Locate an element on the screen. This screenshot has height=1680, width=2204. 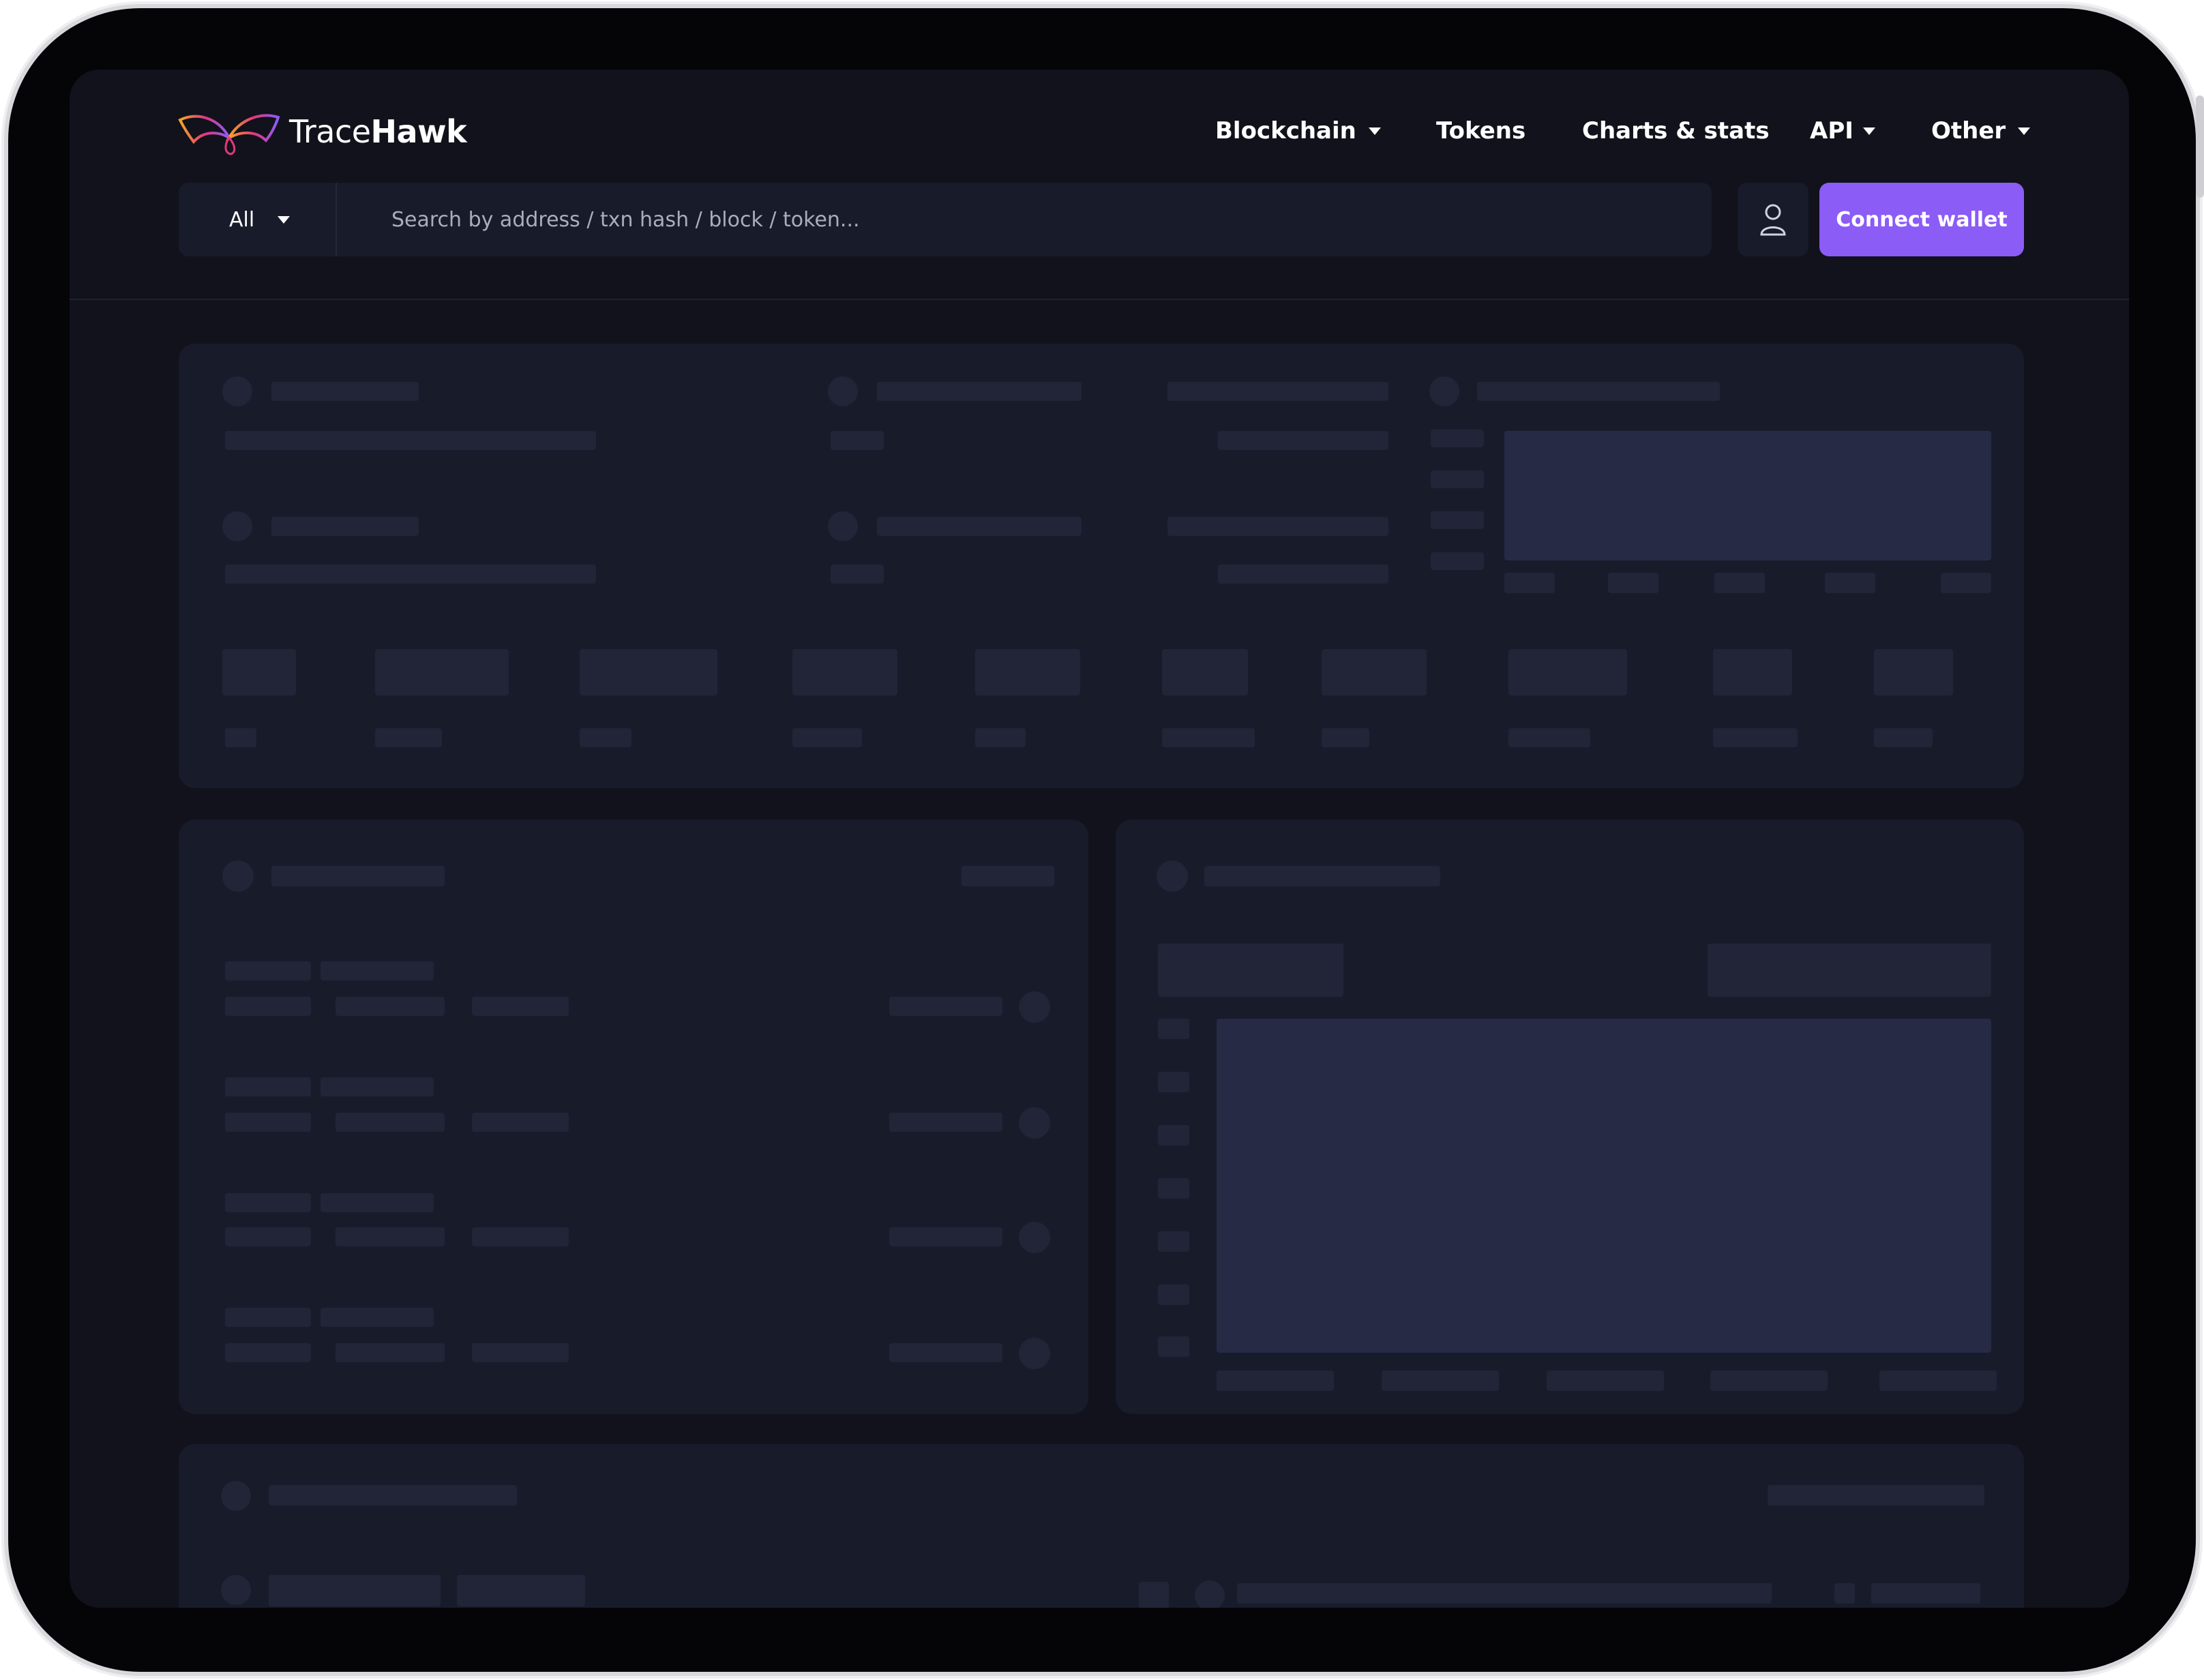
search-filter-select: All is located at coordinates (258, 219).